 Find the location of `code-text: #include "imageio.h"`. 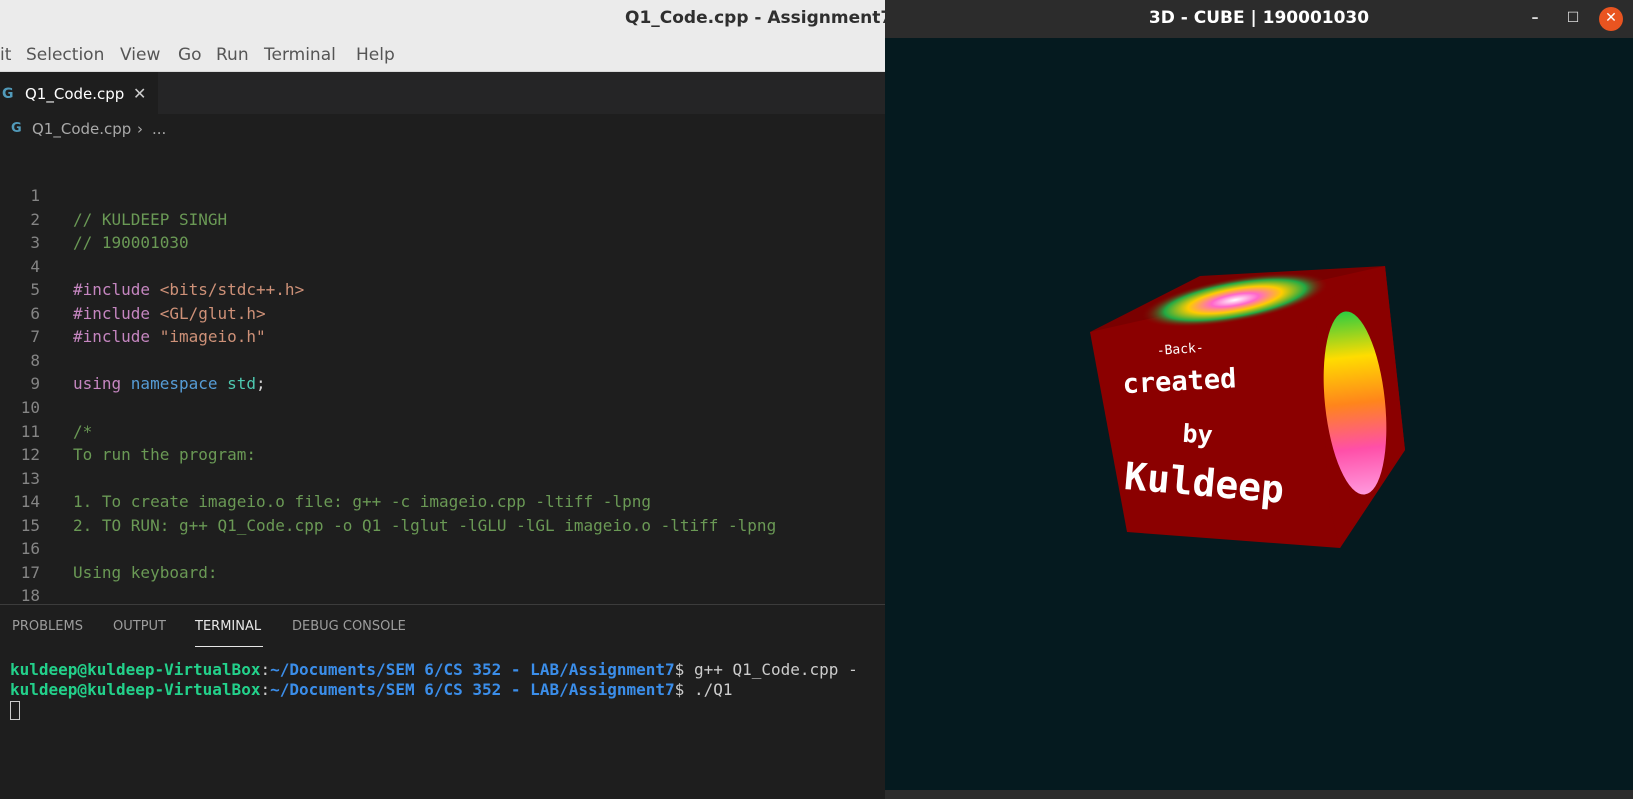

code-text: #include "imageio.h" is located at coordinates (169, 336).